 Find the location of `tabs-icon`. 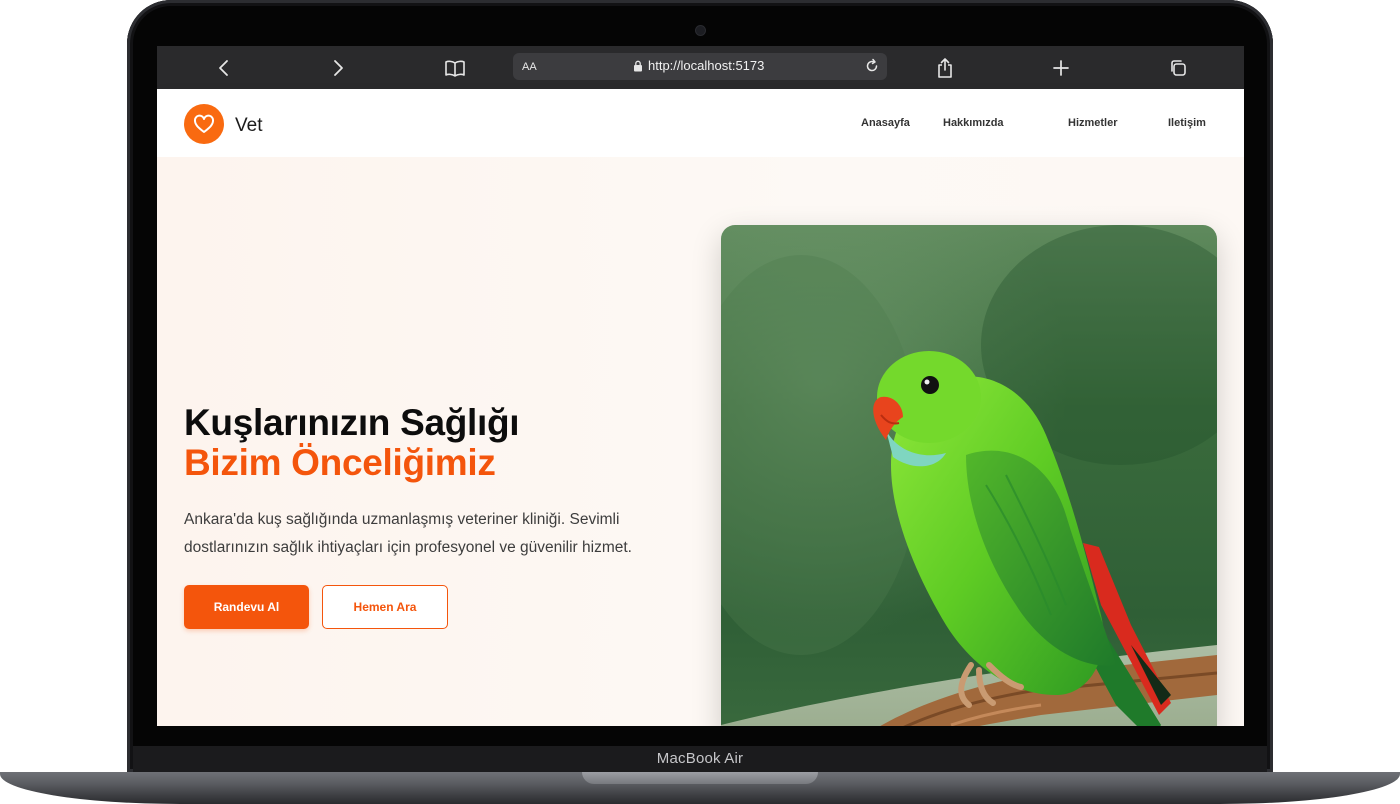

tabs-icon is located at coordinates (1178, 68).